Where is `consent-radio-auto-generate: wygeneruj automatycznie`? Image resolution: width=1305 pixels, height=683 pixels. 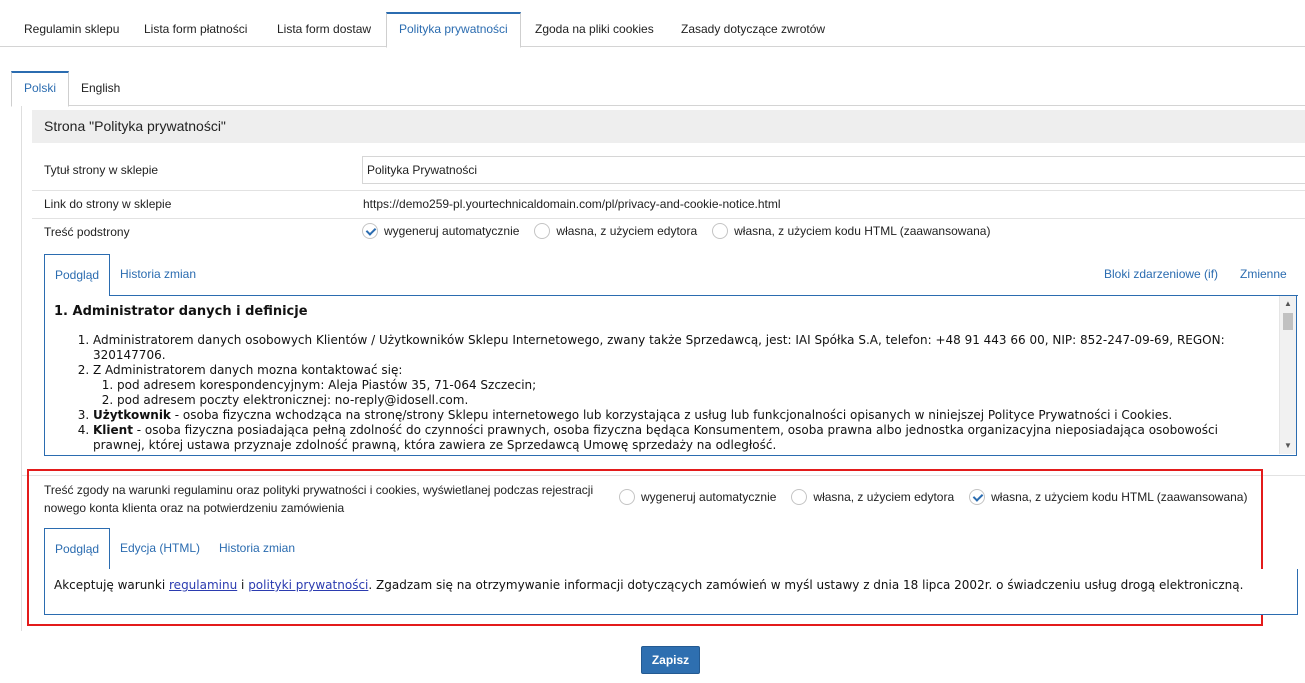 consent-radio-auto-generate: wygeneruj automatycznie is located at coordinates (697, 497).